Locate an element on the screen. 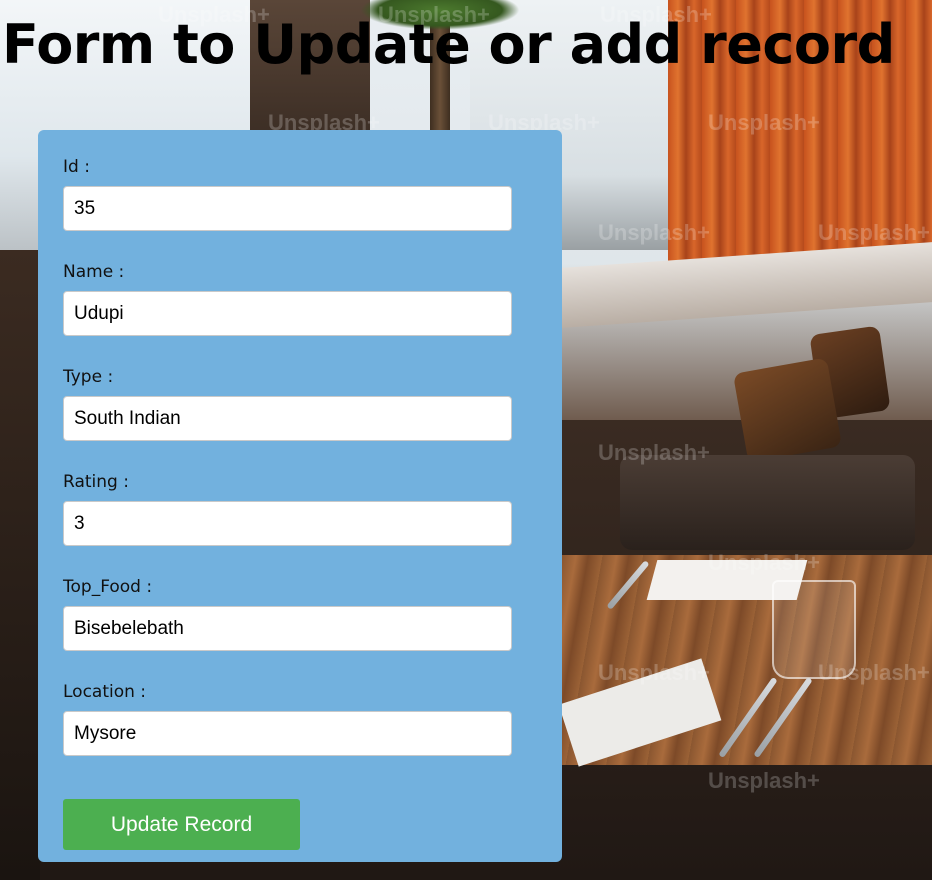 The width and height of the screenshot is (932, 880). form-field-name: Name : is located at coordinates (287, 313).